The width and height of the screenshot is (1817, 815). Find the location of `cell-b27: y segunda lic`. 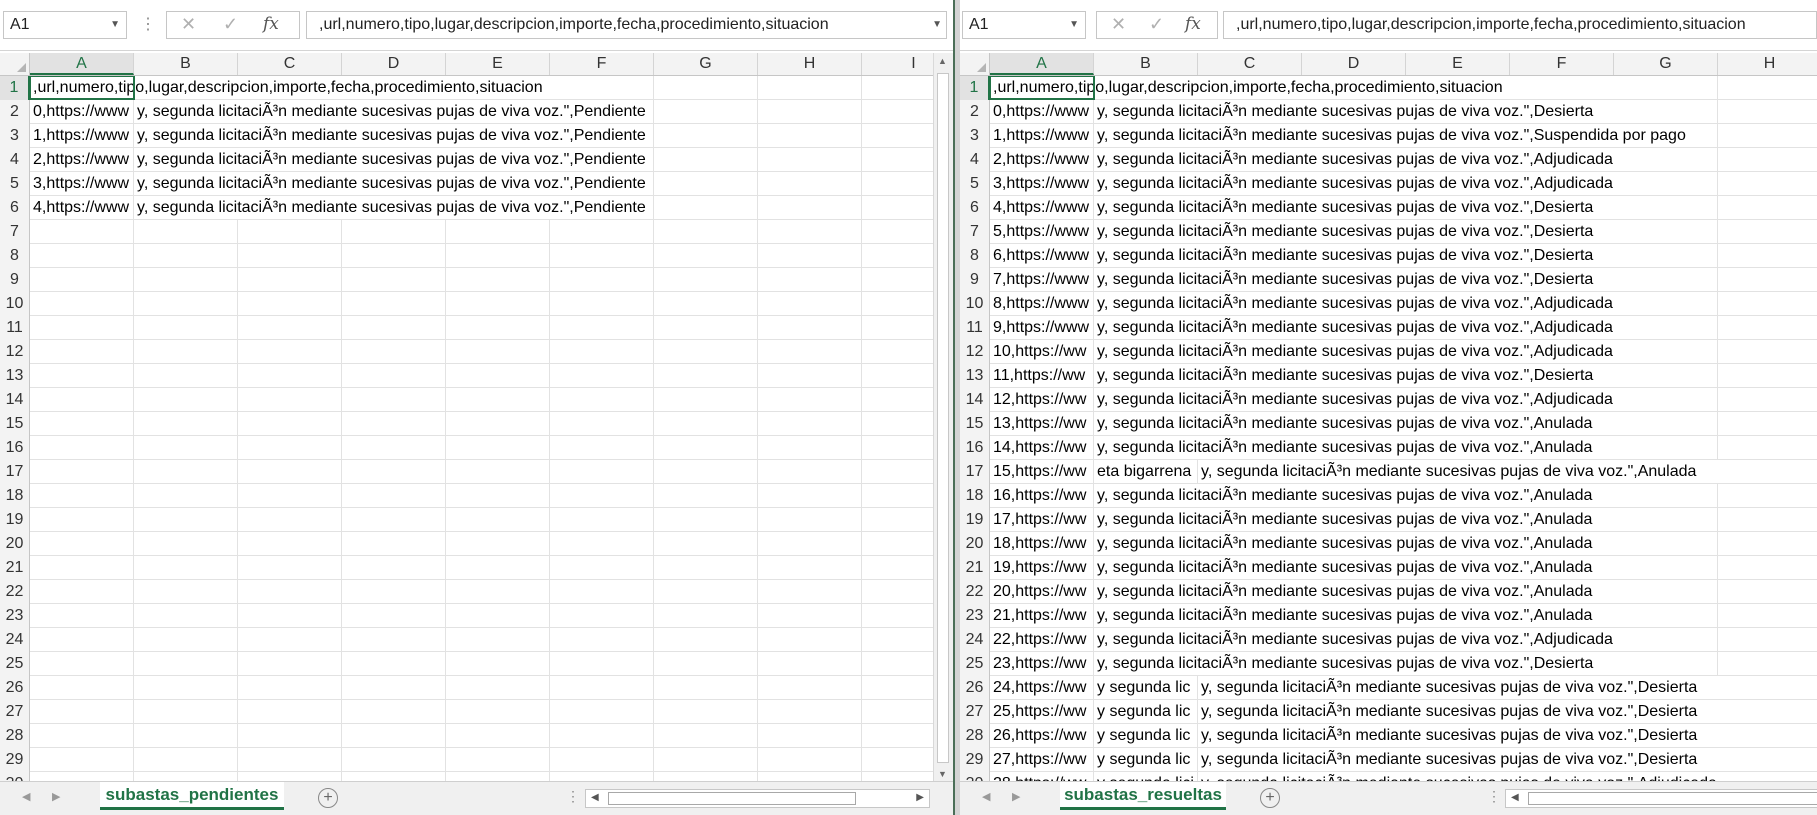

cell-b27: y segunda lic is located at coordinates (1145, 711).